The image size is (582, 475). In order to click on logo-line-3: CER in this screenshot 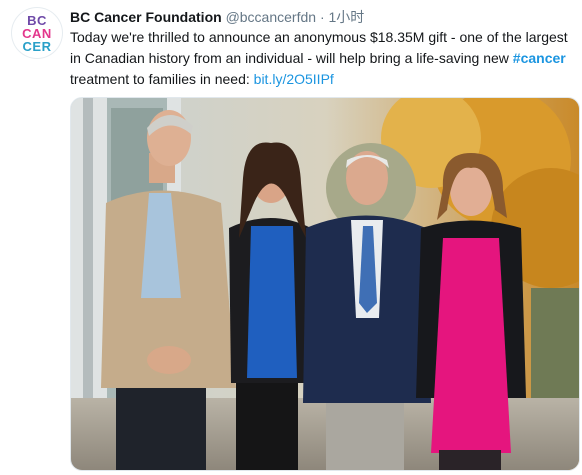, I will do `click(37, 46)`.